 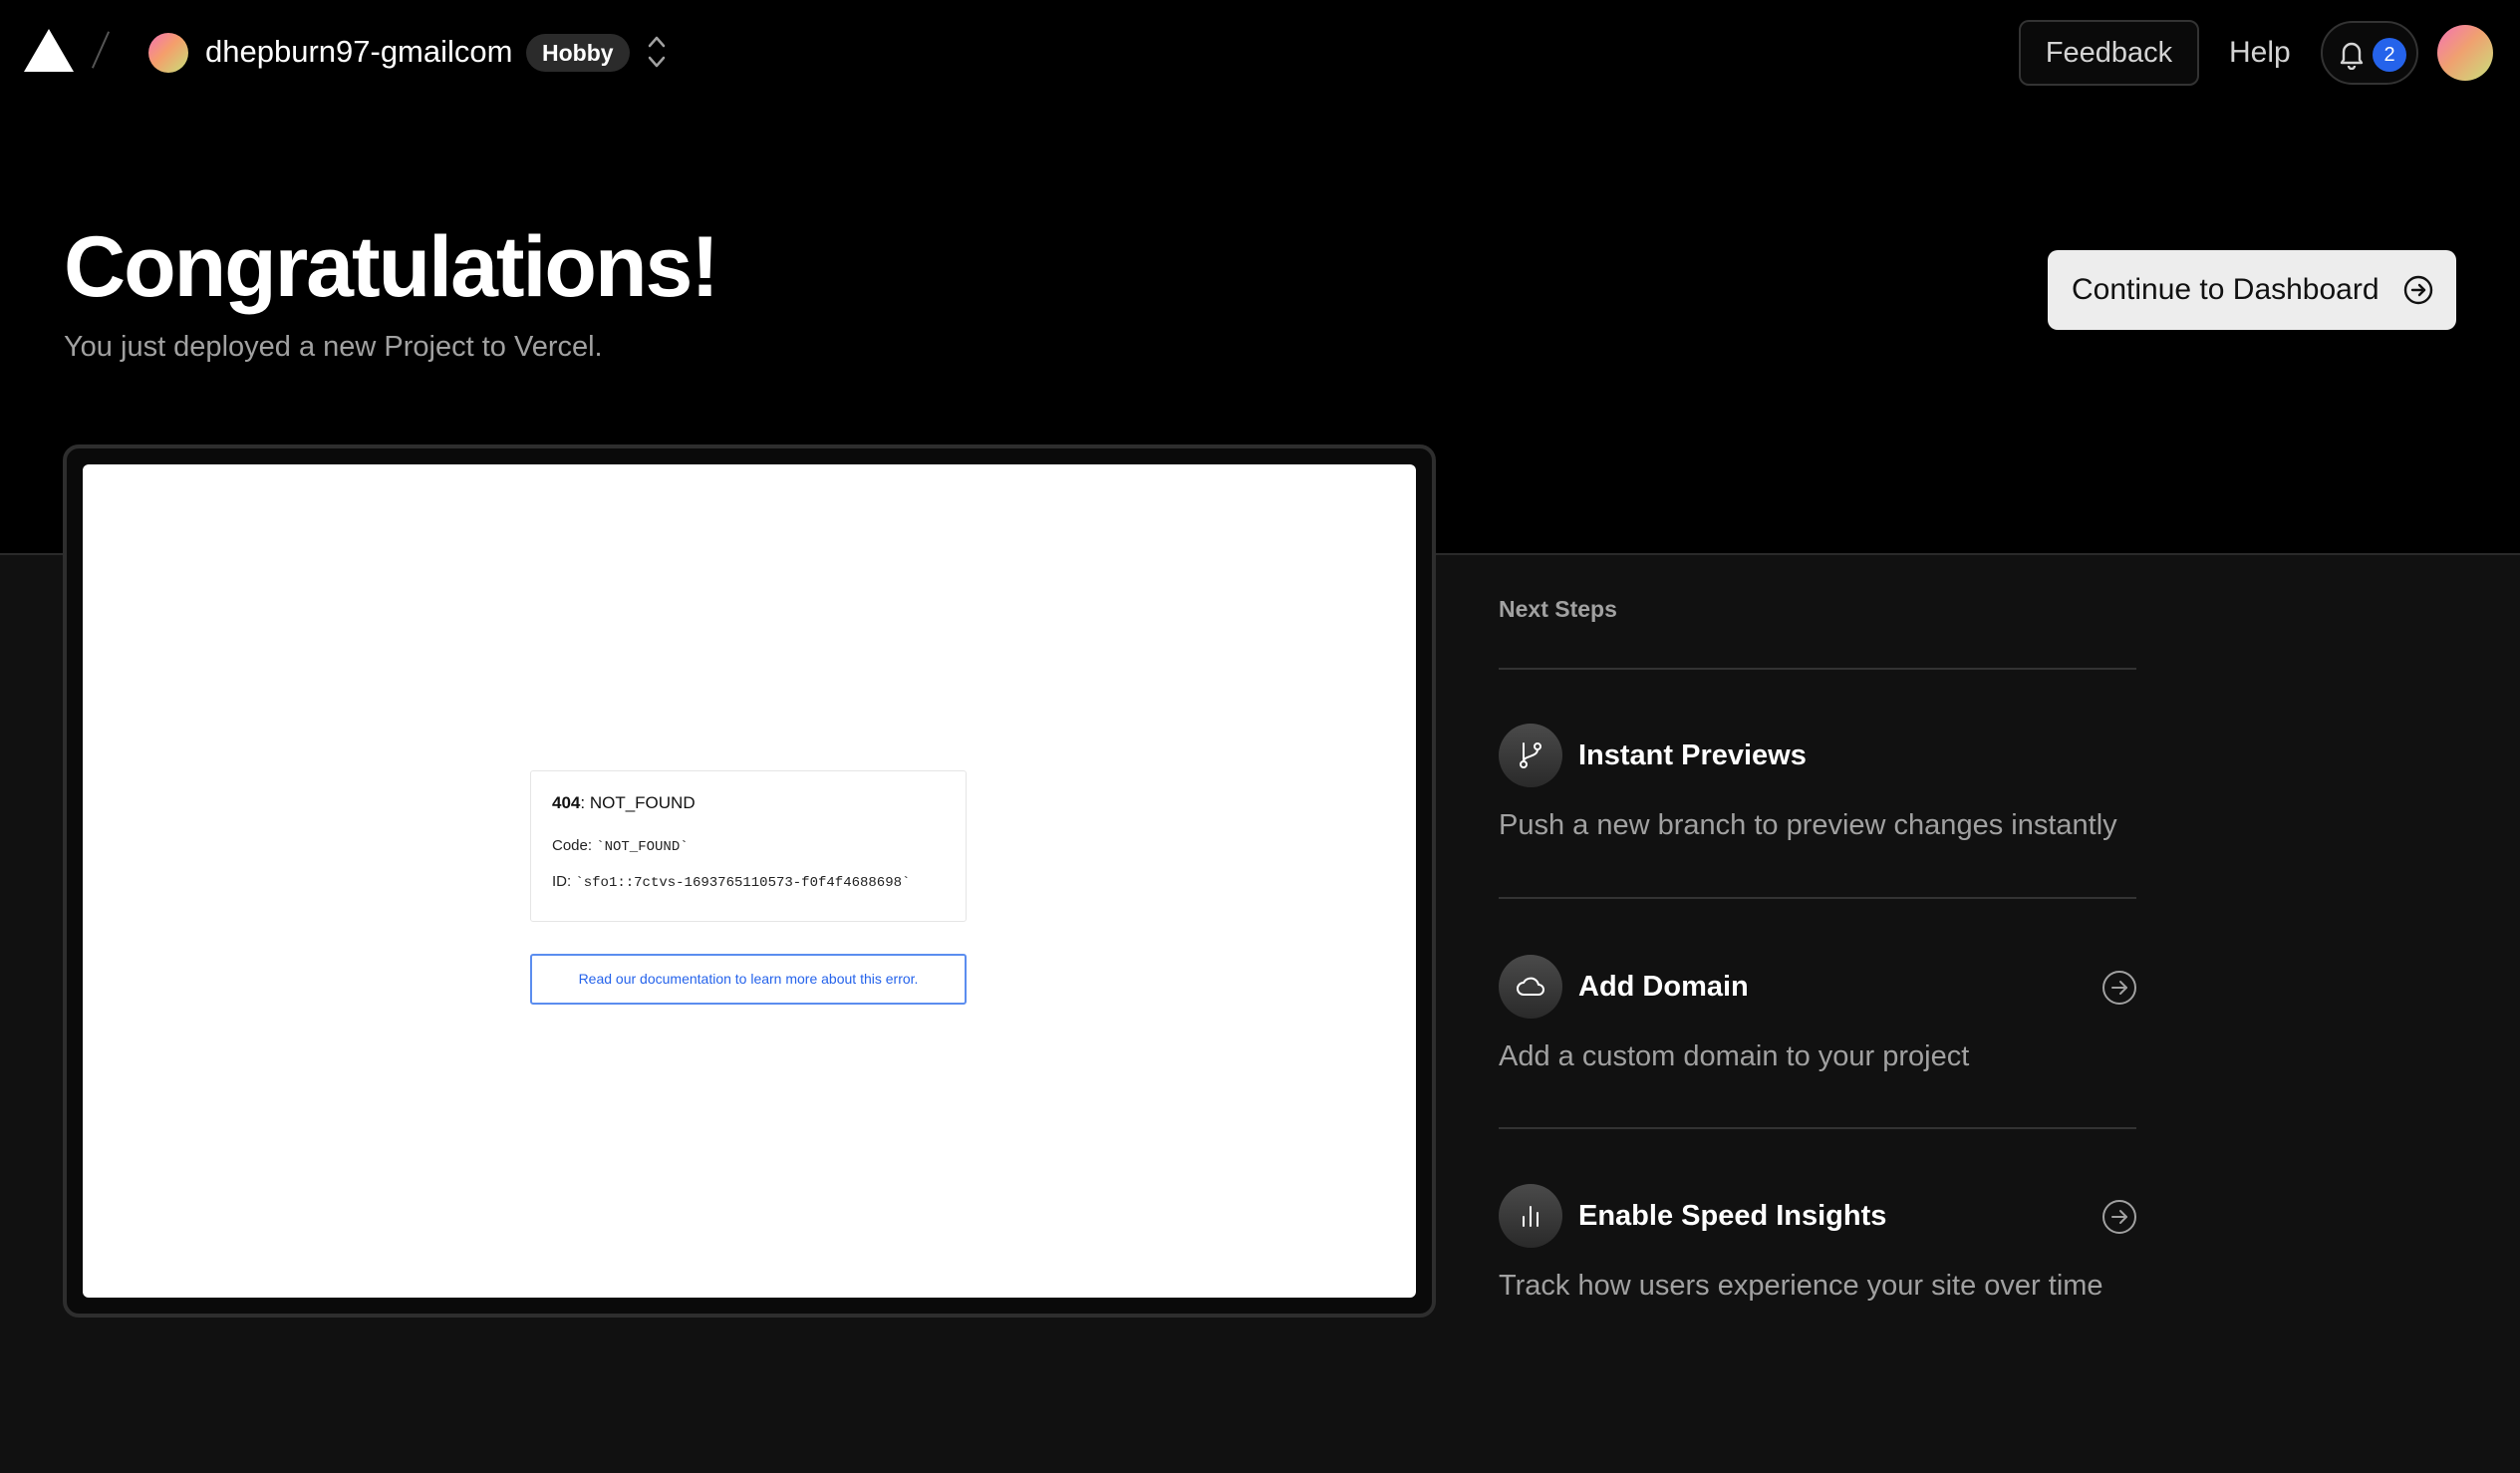 I want to click on user-avatar, so click(x=2465, y=53).